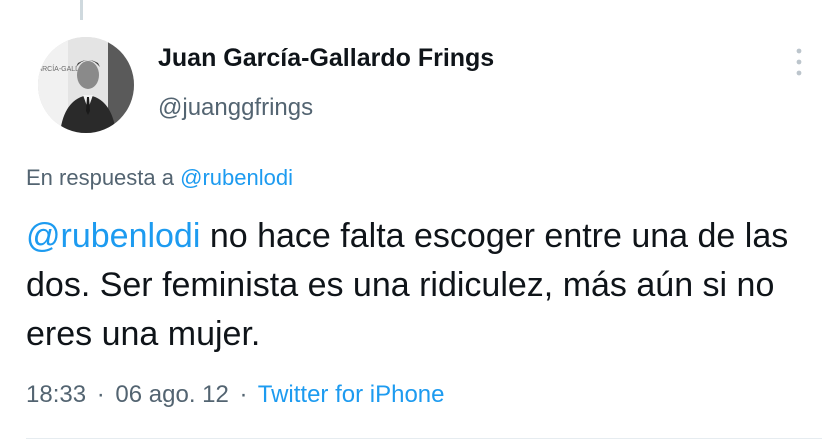 The height and width of the screenshot is (446, 840). I want to click on body-mention-link: @rubenlodi, so click(113, 236).